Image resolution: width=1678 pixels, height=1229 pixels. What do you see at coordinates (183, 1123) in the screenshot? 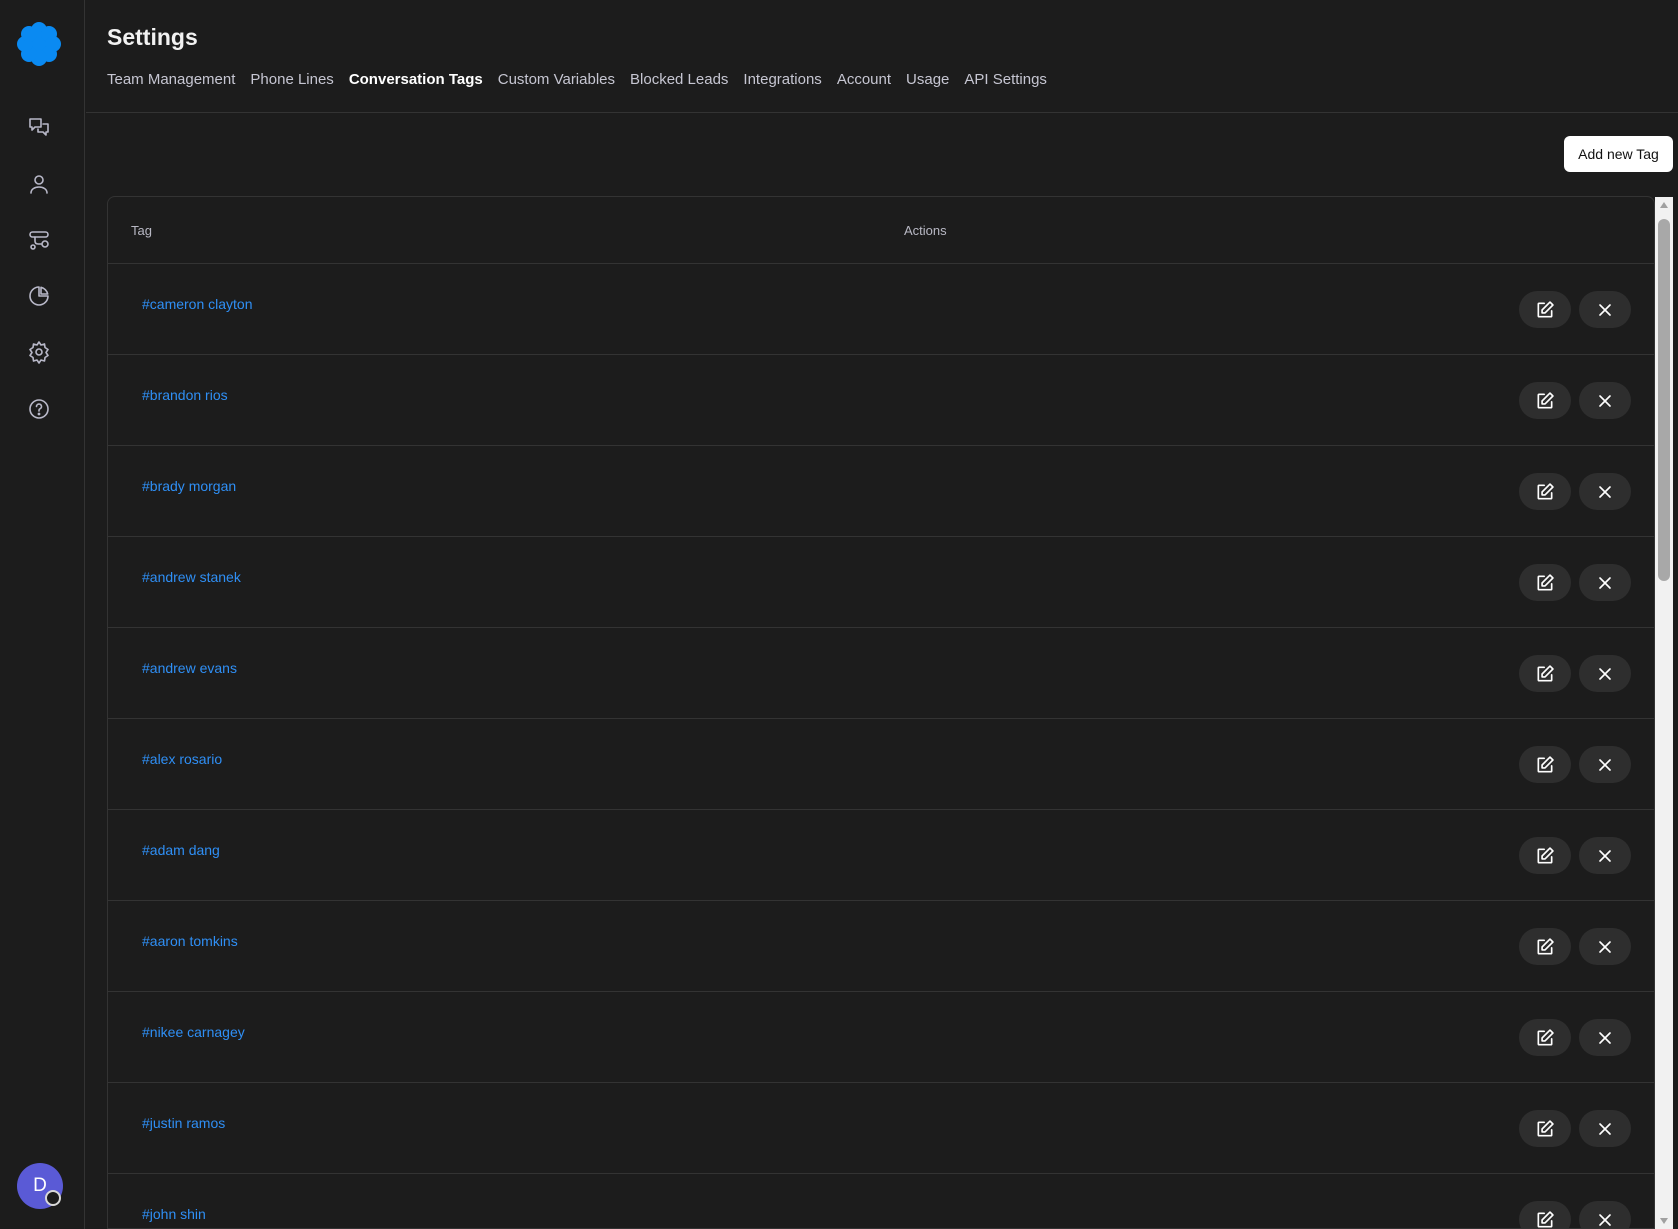
I see `tag-name: #justin ramos` at bounding box center [183, 1123].